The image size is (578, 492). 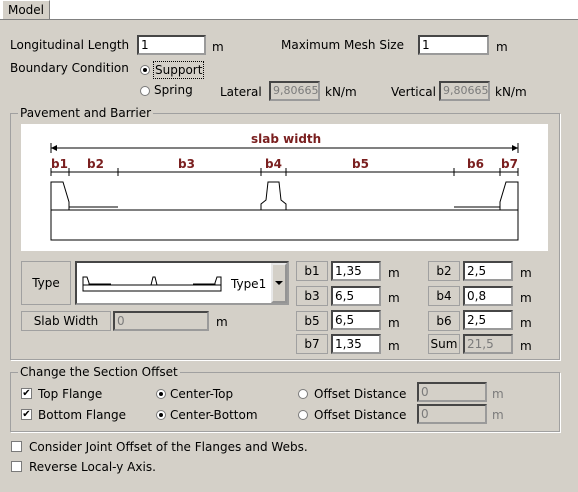 What do you see at coordinates (289, 10) in the screenshot?
I see `tab-bar` at bounding box center [289, 10].